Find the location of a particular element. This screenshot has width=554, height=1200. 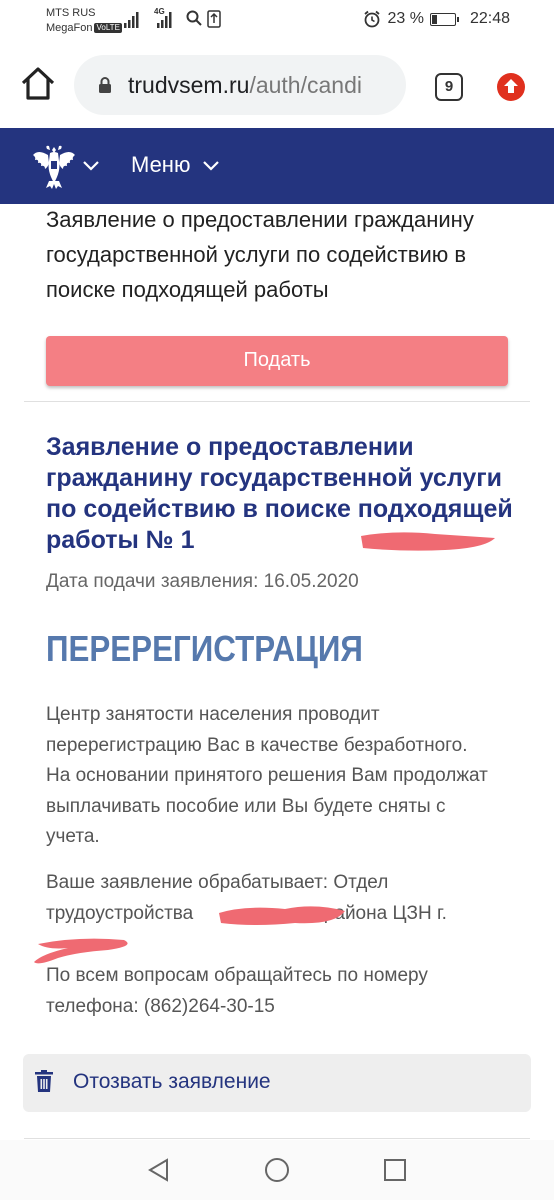

carrier-2: MegaFon is located at coordinates (69, 28).